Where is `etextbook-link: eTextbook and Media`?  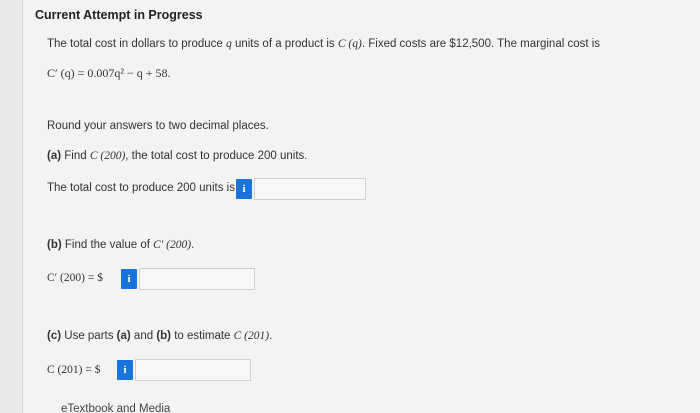
etextbook-link: eTextbook and Media is located at coordinates (115, 408).